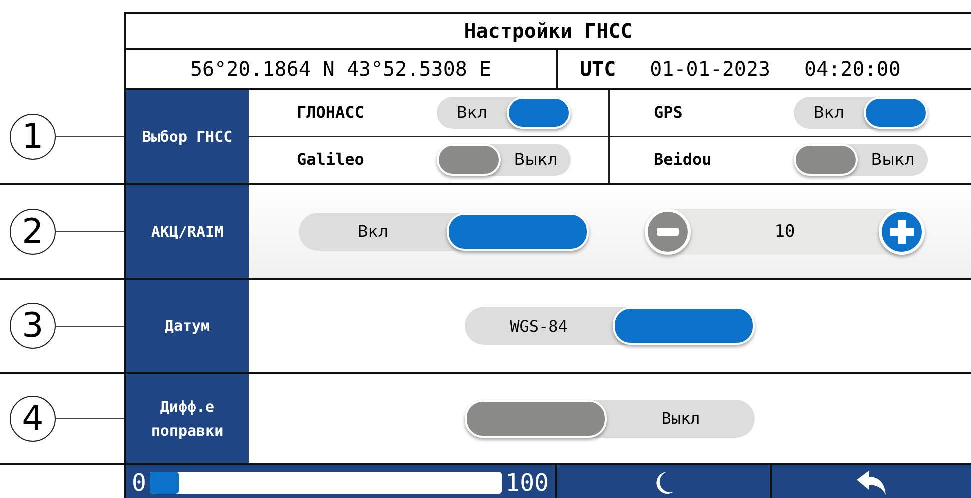 The height and width of the screenshot is (498, 971). What do you see at coordinates (186, 136) in the screenshot?
I see `section-label: Выбор ГНСС` at bounding box center [186, 136].